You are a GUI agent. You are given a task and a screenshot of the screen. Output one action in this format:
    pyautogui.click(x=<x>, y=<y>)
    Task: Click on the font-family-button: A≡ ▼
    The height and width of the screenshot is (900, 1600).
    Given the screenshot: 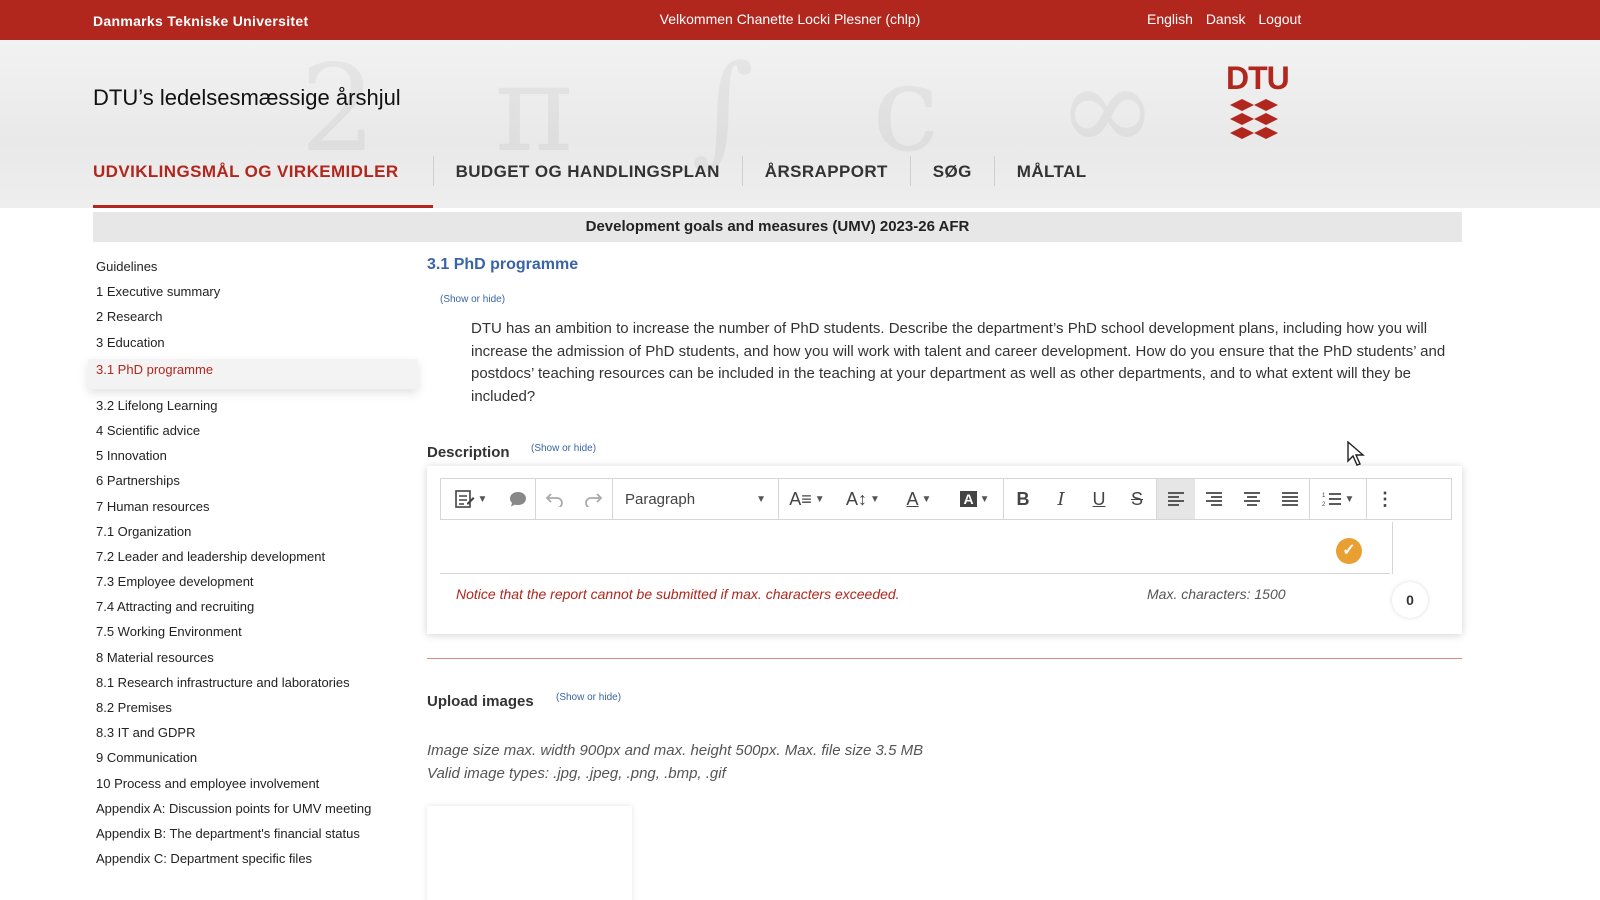 What is the action you would take?
    pyautogui.click(x=807, y=499)
    